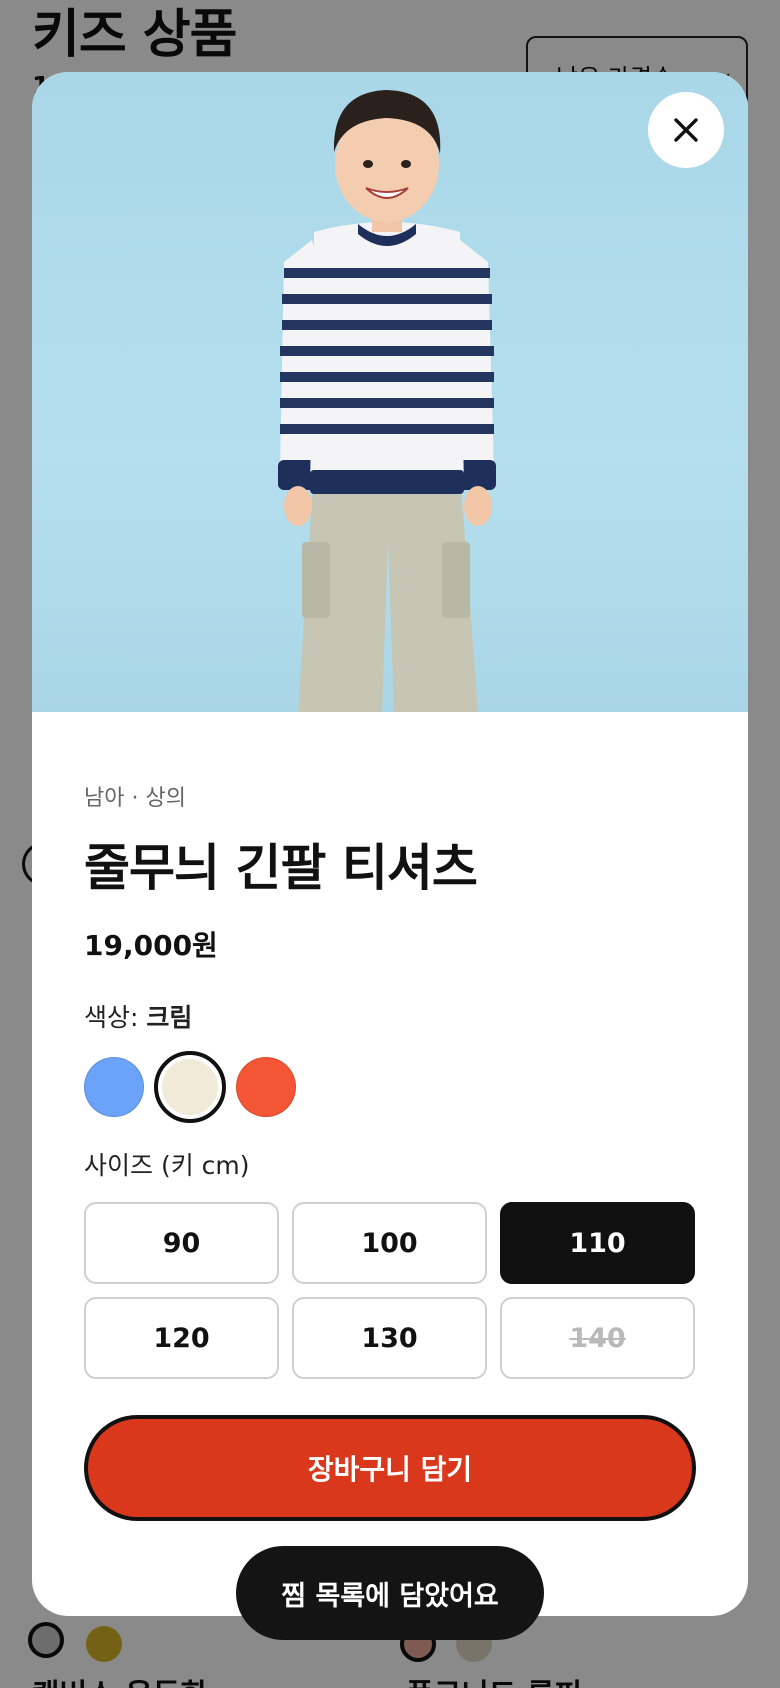 Image resolution: width=780 pixels, height=1688 pixels. Describe the element at coordinates (597, 1243) in the screenshot. I see `size-option-110: 110` at that location.